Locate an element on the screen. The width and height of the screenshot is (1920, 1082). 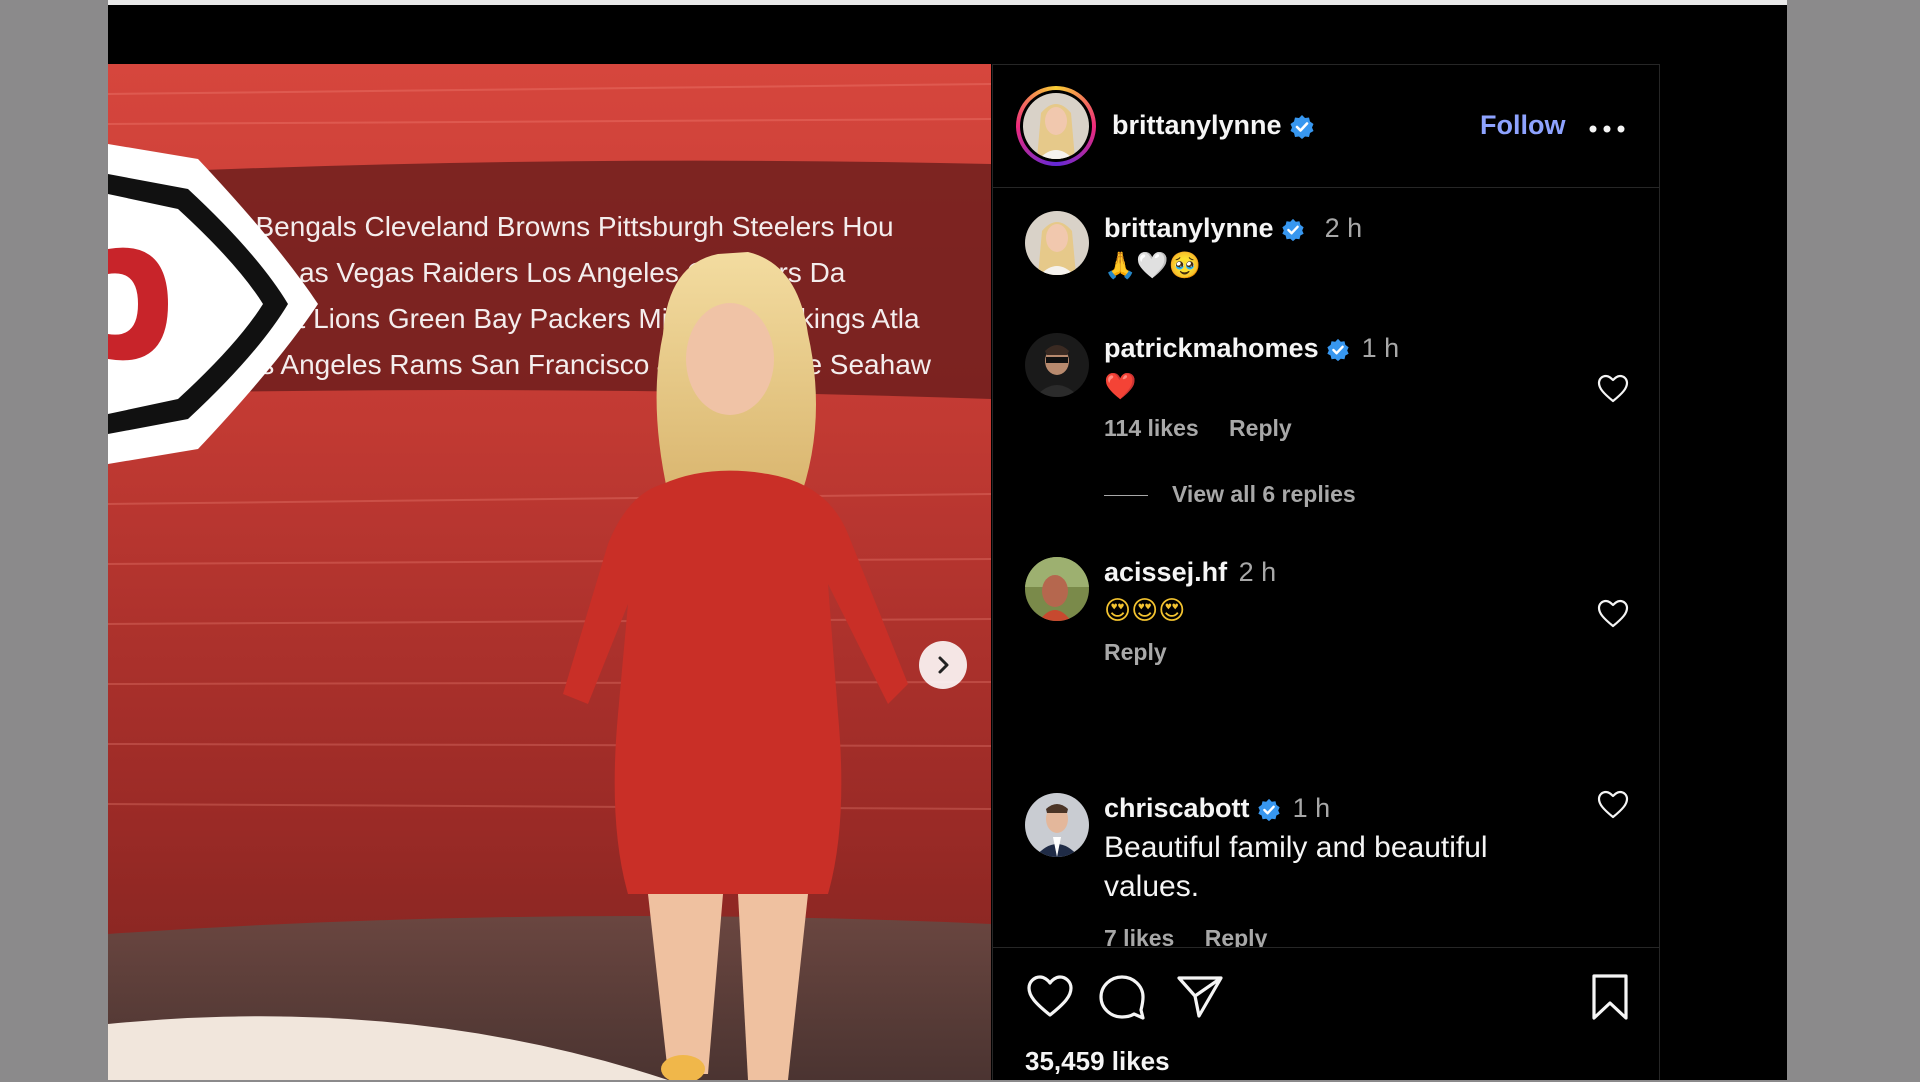
chevron-right-icon is located at coordinates (943, 665).